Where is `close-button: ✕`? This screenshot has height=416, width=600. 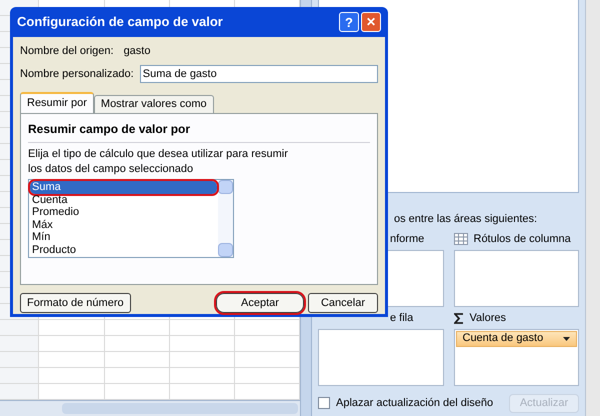
close-button: ✕ is located at coordinates (371, 22).